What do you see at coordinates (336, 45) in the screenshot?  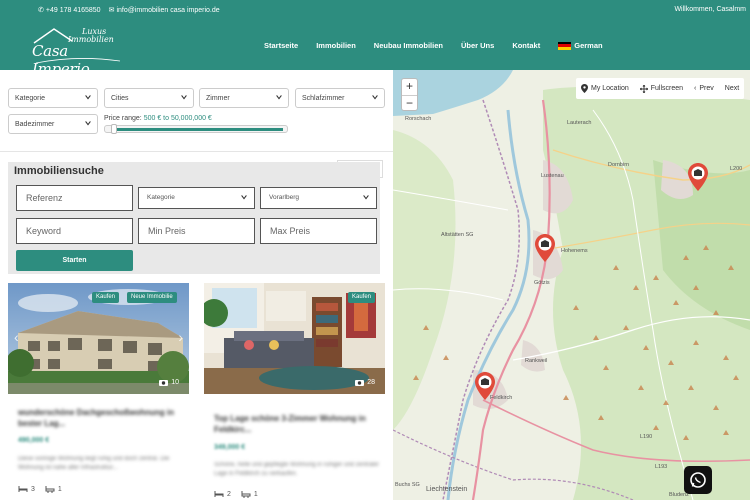 I see `nav-immobilien: Immobilien` at bounding box center [336, 45].